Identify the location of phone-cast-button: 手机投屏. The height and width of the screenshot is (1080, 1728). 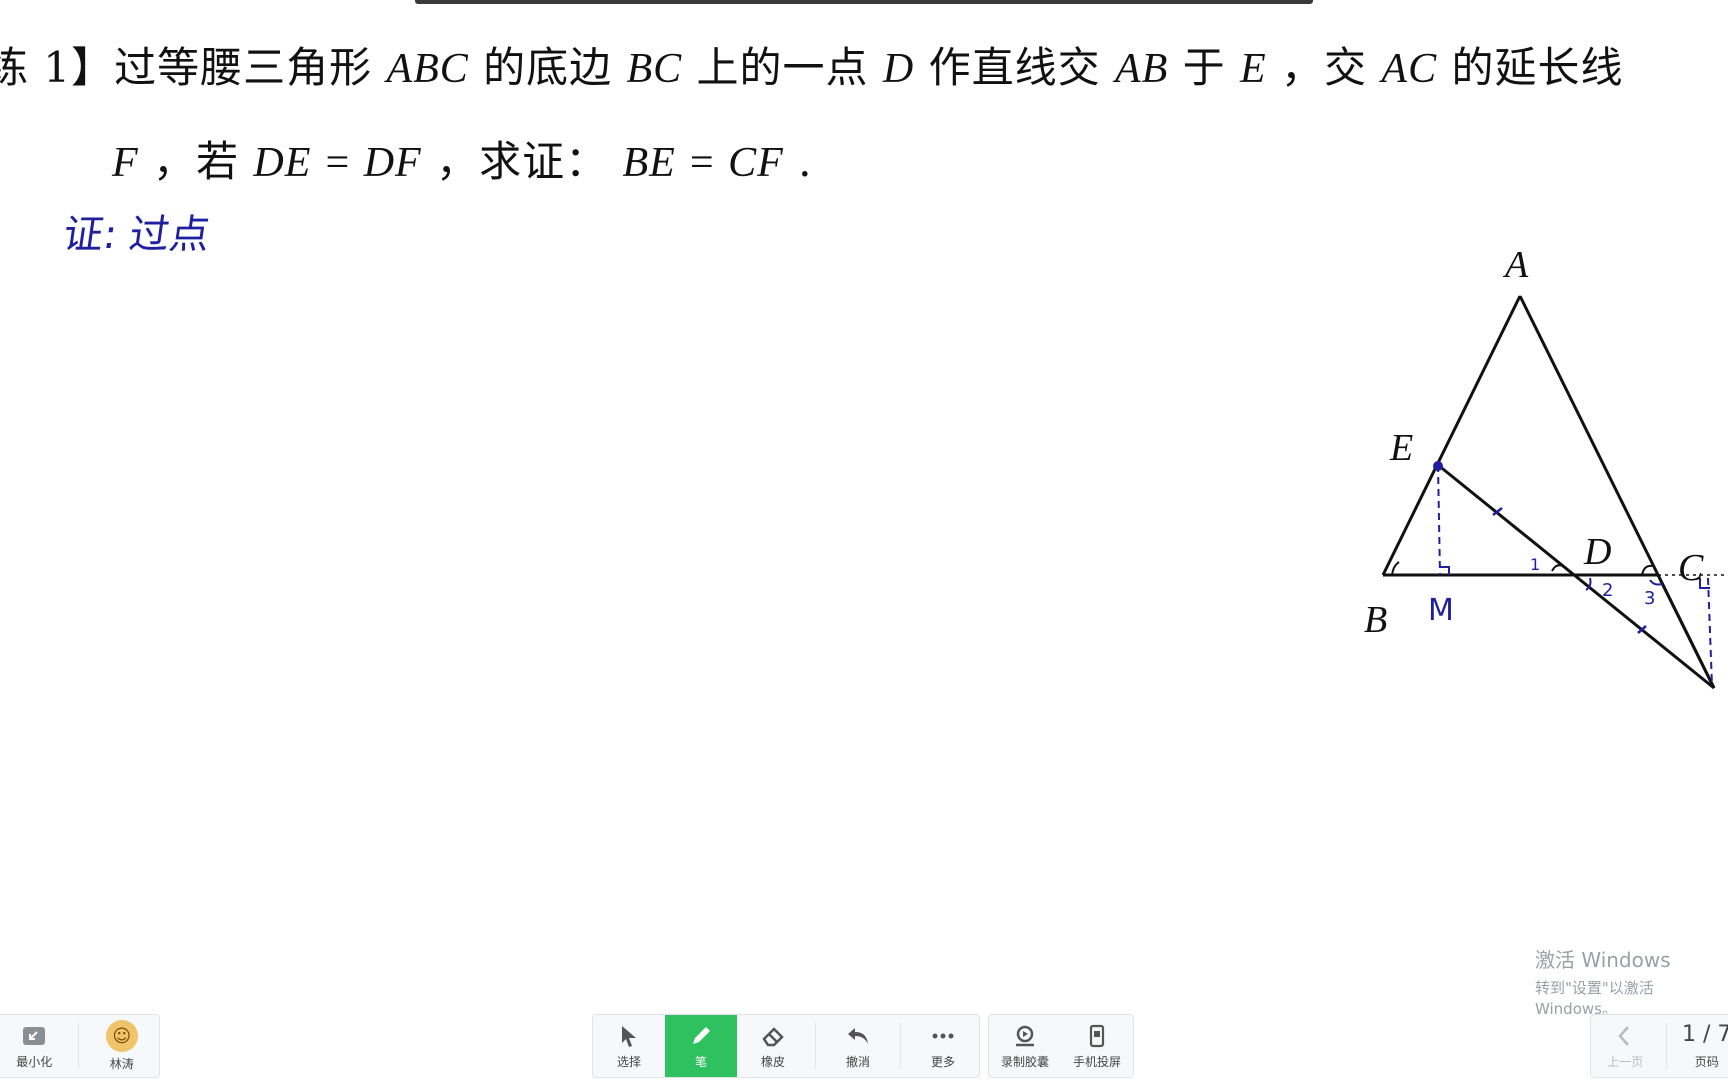
(1097, 1046).